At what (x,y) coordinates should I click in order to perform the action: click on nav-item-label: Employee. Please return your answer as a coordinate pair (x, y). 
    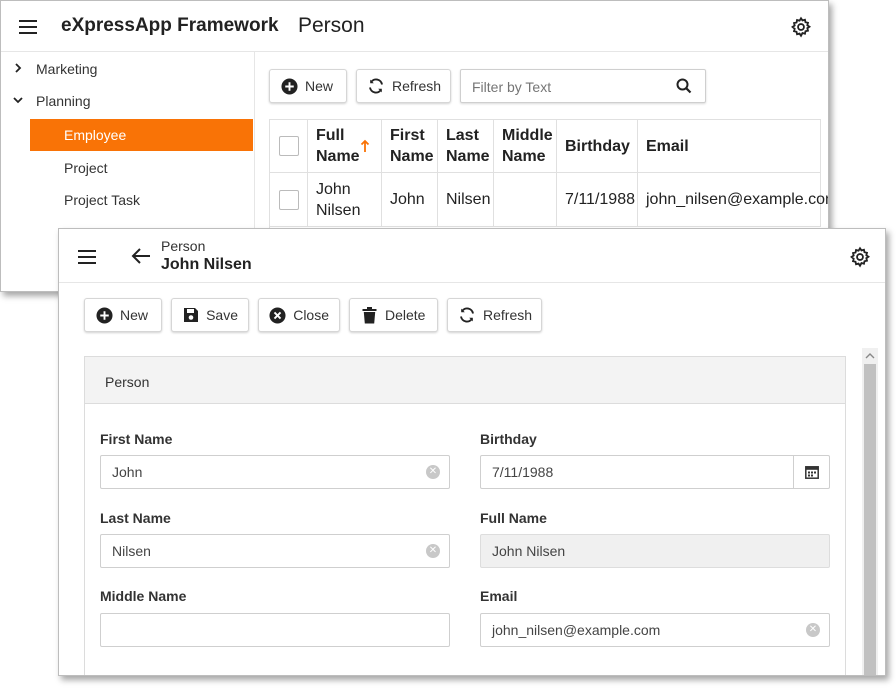
    Looking at the image, I should click on (95, 135).